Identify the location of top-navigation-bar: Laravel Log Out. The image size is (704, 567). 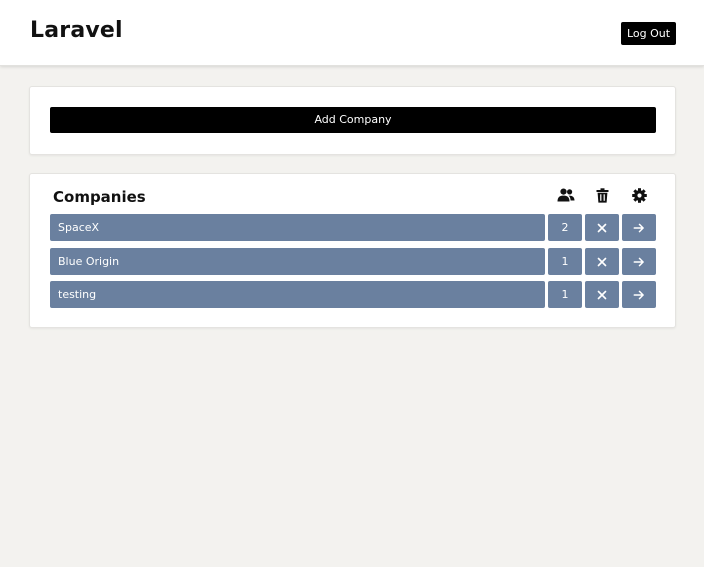
(352, 33).